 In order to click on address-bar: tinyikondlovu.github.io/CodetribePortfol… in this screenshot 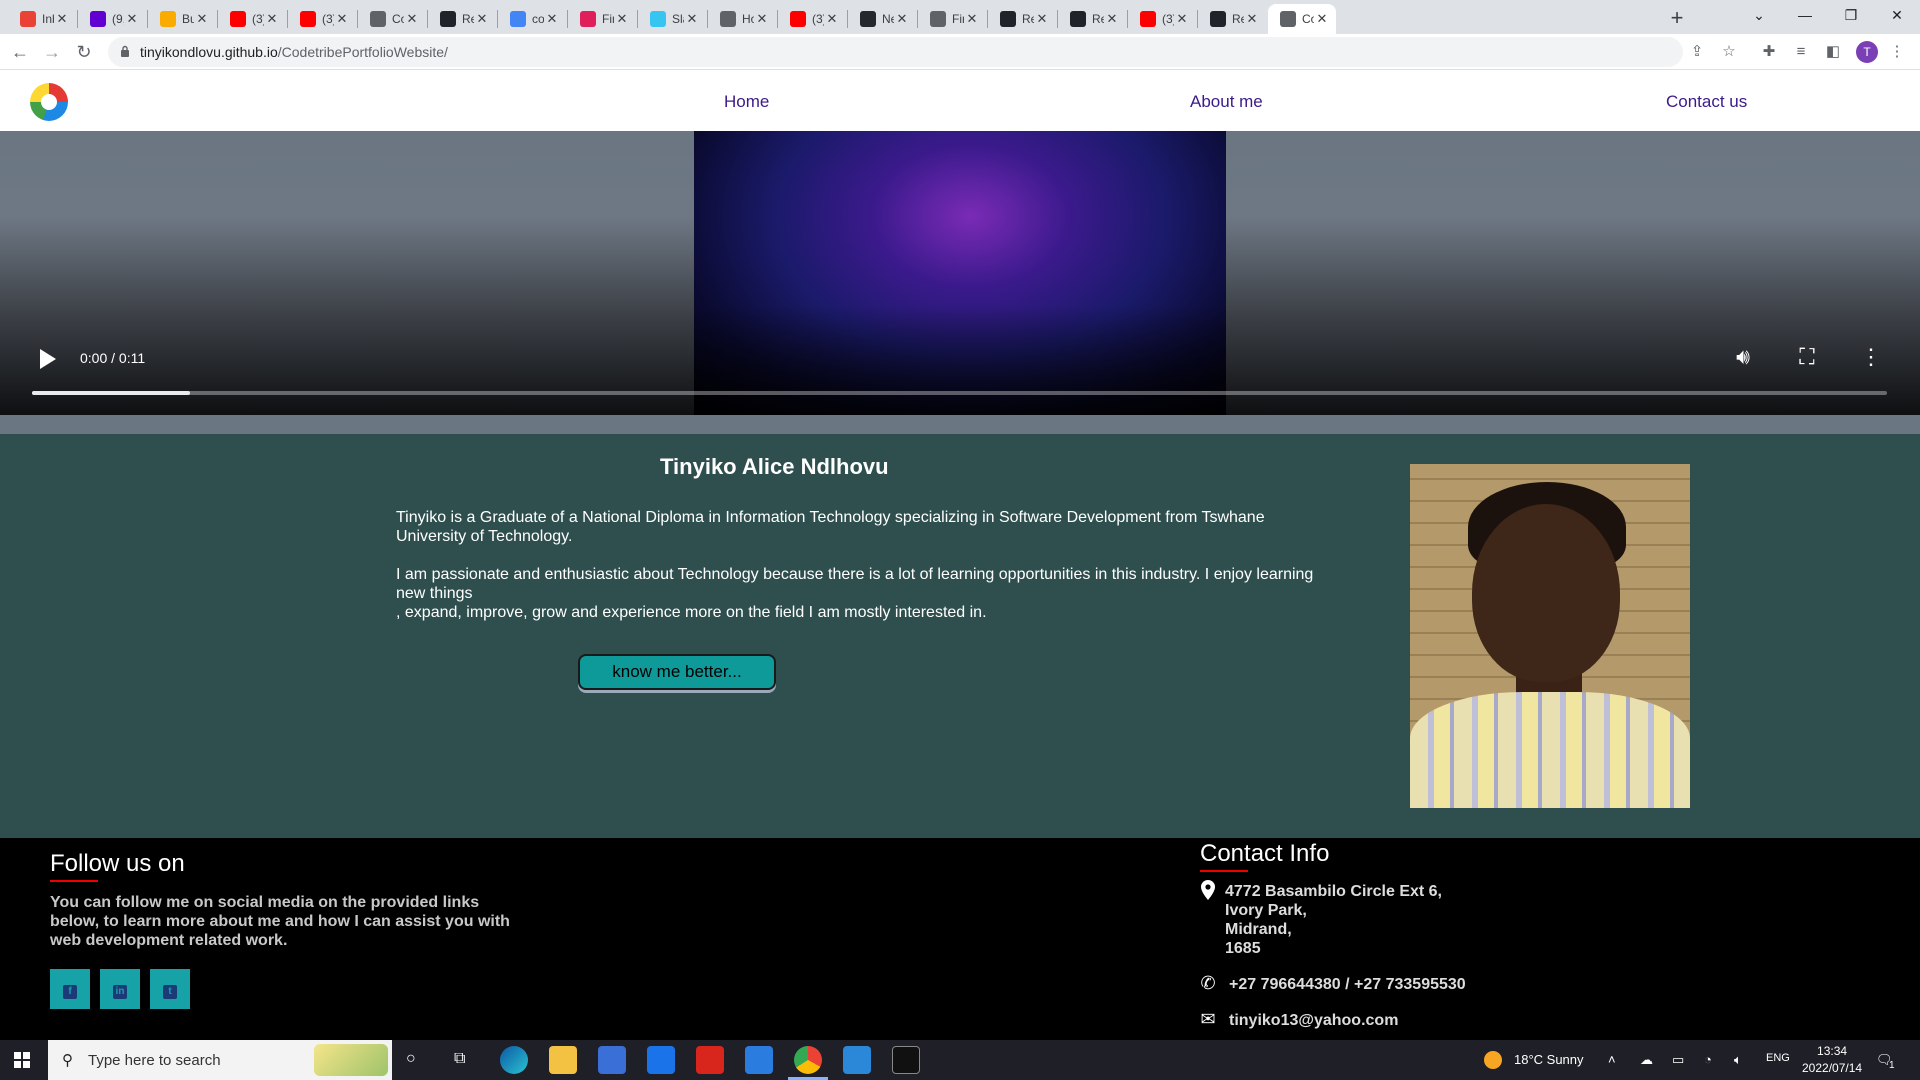, I will do `click(895, 52)`.